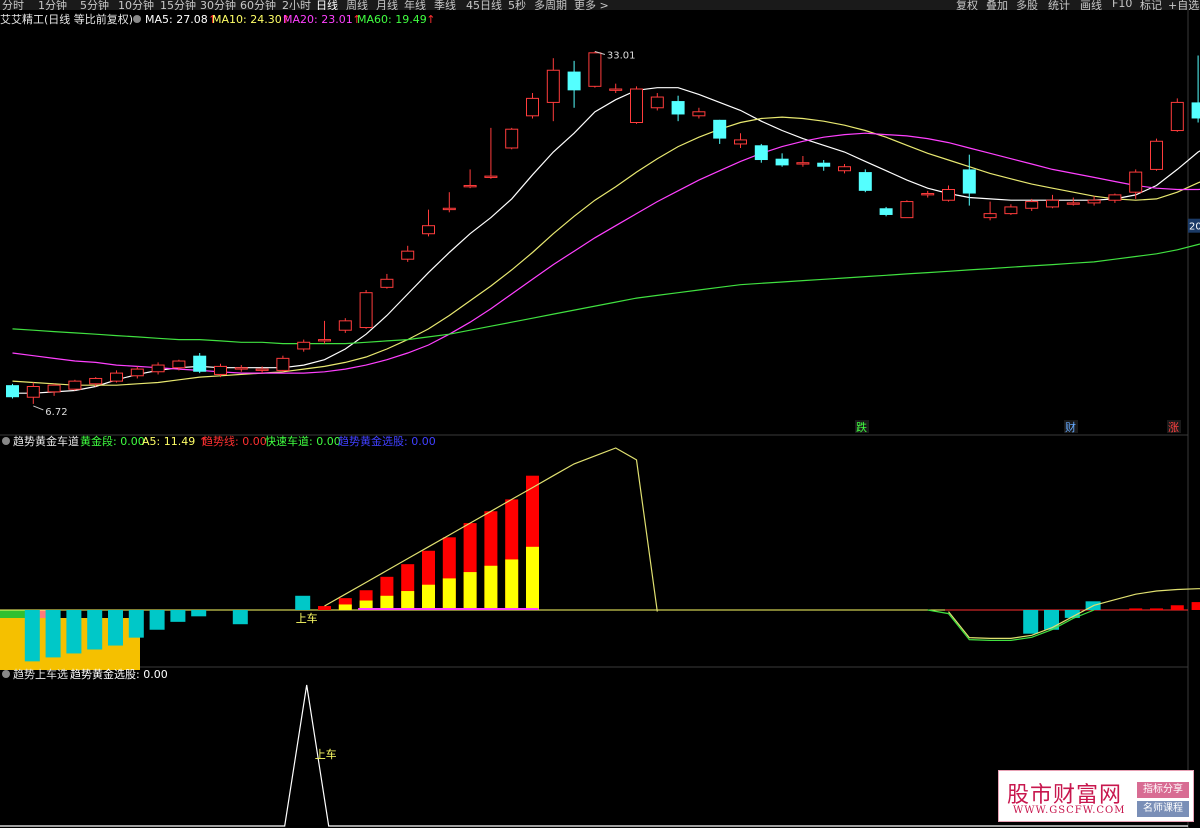  What do you see at coordinates (168, 441) in the screenshot?
I see `indicator-label: A5: 11.49` at bounding box center [168, 441].